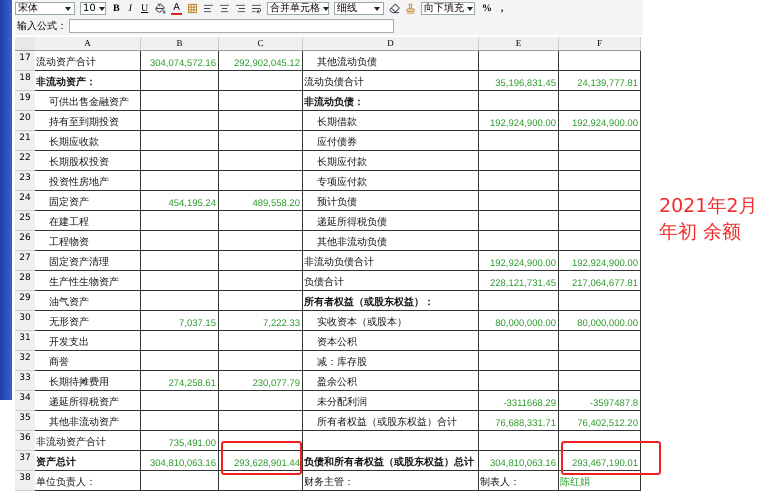 The width and height of the screenshot is (782, 496). What do you see at coordinates (391, 141) in the screenshot?
I see `table-cell: 应付债券` at bounding box center [391, 141].